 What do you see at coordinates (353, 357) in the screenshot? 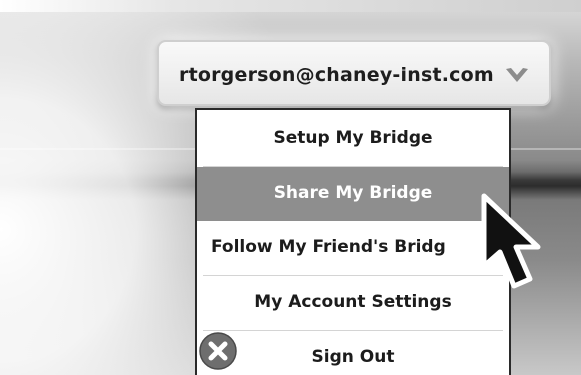
I see `menu-item-label: Sign Out` at bounding box center [353, 357].